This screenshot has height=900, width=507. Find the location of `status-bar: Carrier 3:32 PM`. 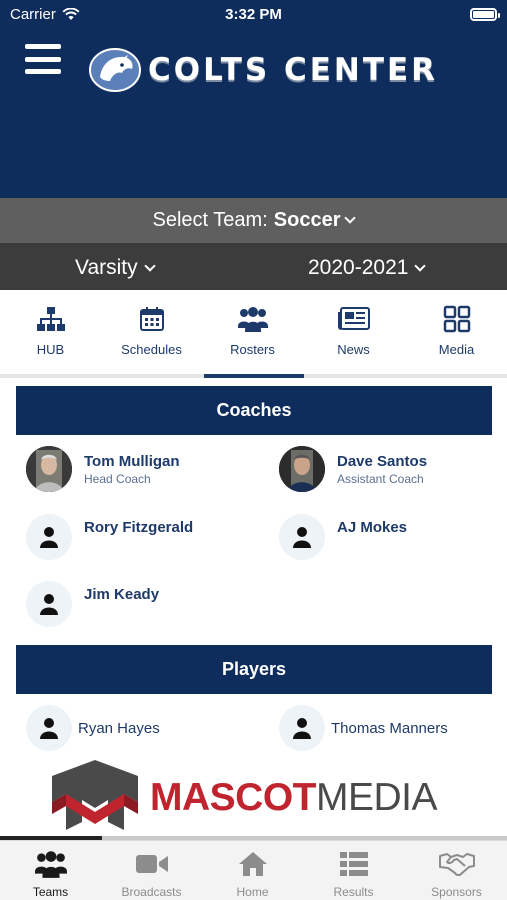

status-bar: Carrier 3:32 PM is located at coordinates (253, 15).